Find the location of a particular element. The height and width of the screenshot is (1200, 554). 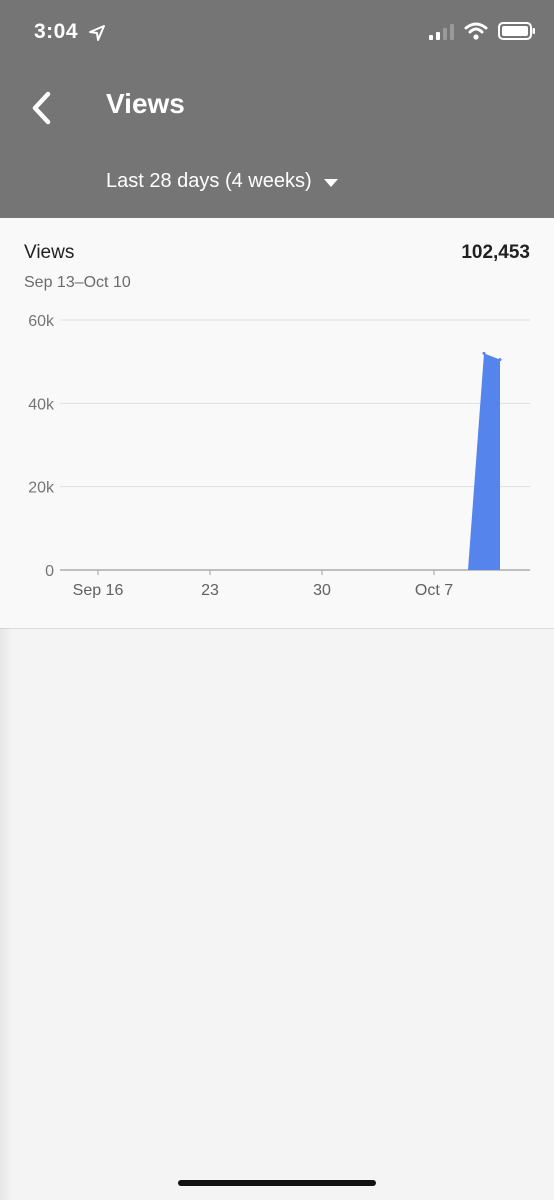

caret-down-icon is located at coordinates (330, 183).